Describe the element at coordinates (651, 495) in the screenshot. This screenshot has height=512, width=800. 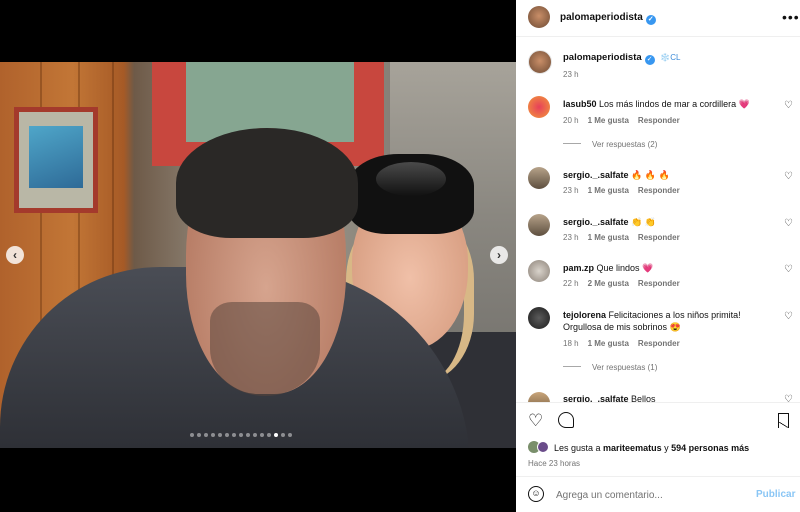
I see `comment-input` at that location.